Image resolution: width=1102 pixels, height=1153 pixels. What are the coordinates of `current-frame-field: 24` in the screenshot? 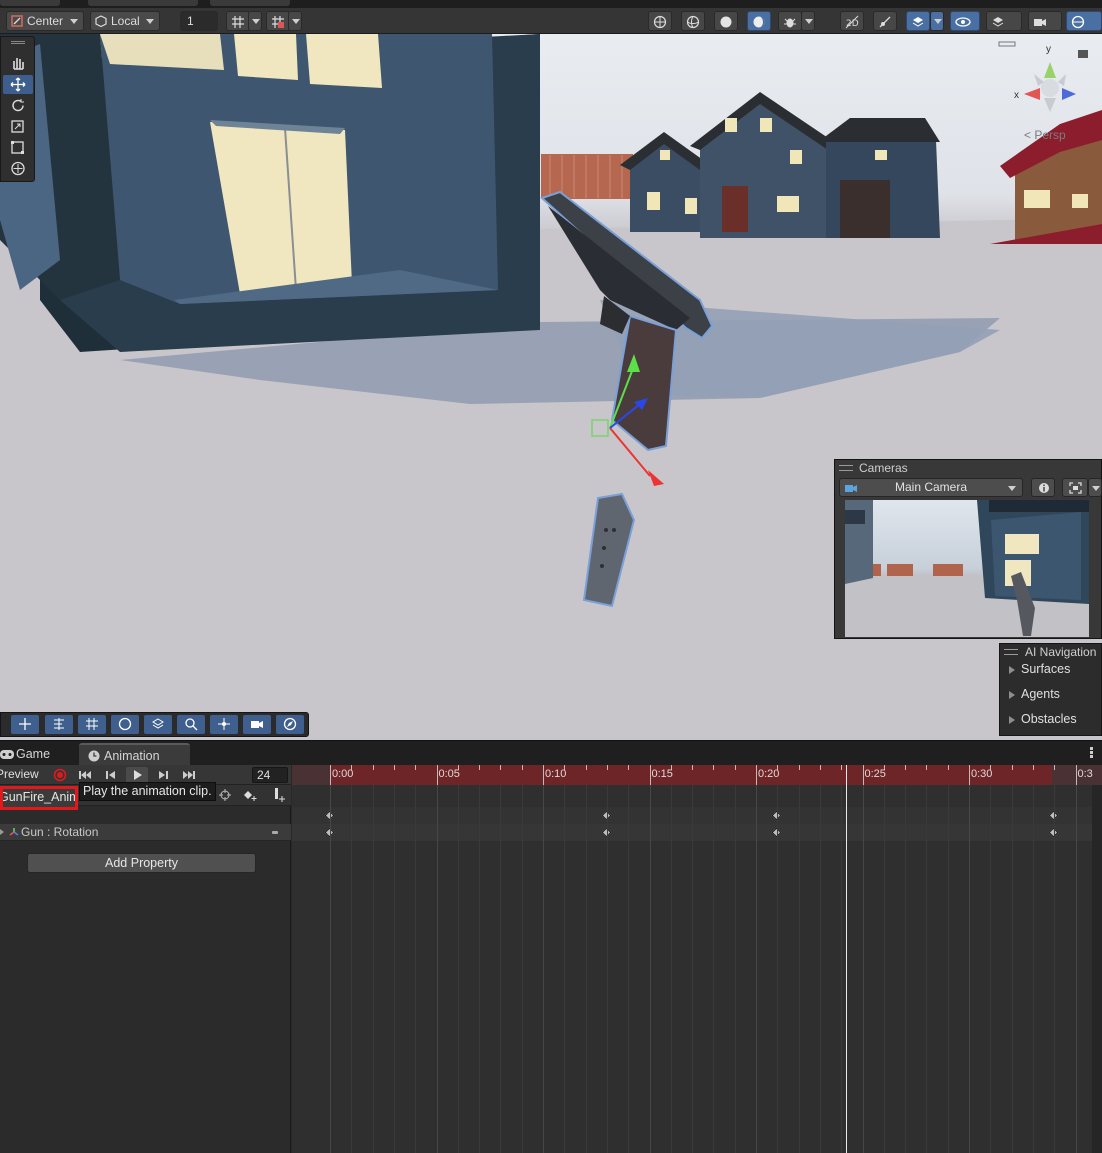 It's located at (270, 775).